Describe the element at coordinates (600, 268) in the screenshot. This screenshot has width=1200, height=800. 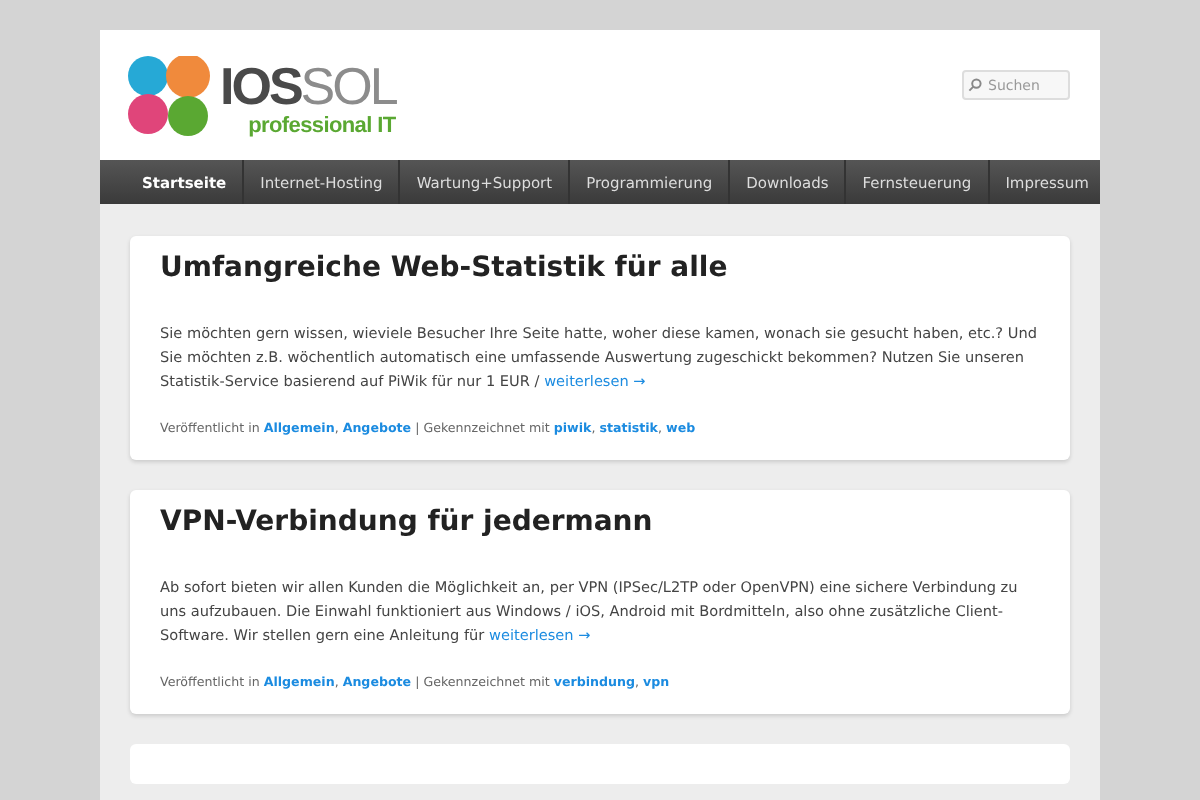
I see `post-title: Umfangreiche Web-Statistik für alle` at that location.